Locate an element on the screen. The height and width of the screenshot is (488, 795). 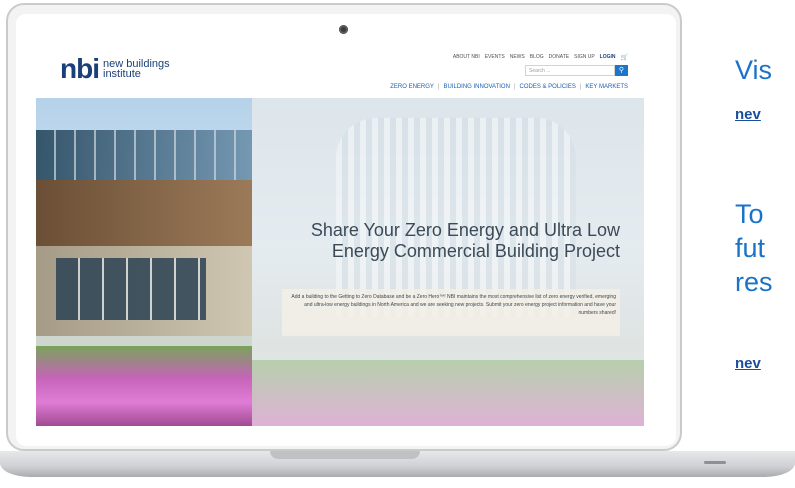
nav-news: NEWS is located at coordinates (517, 57).